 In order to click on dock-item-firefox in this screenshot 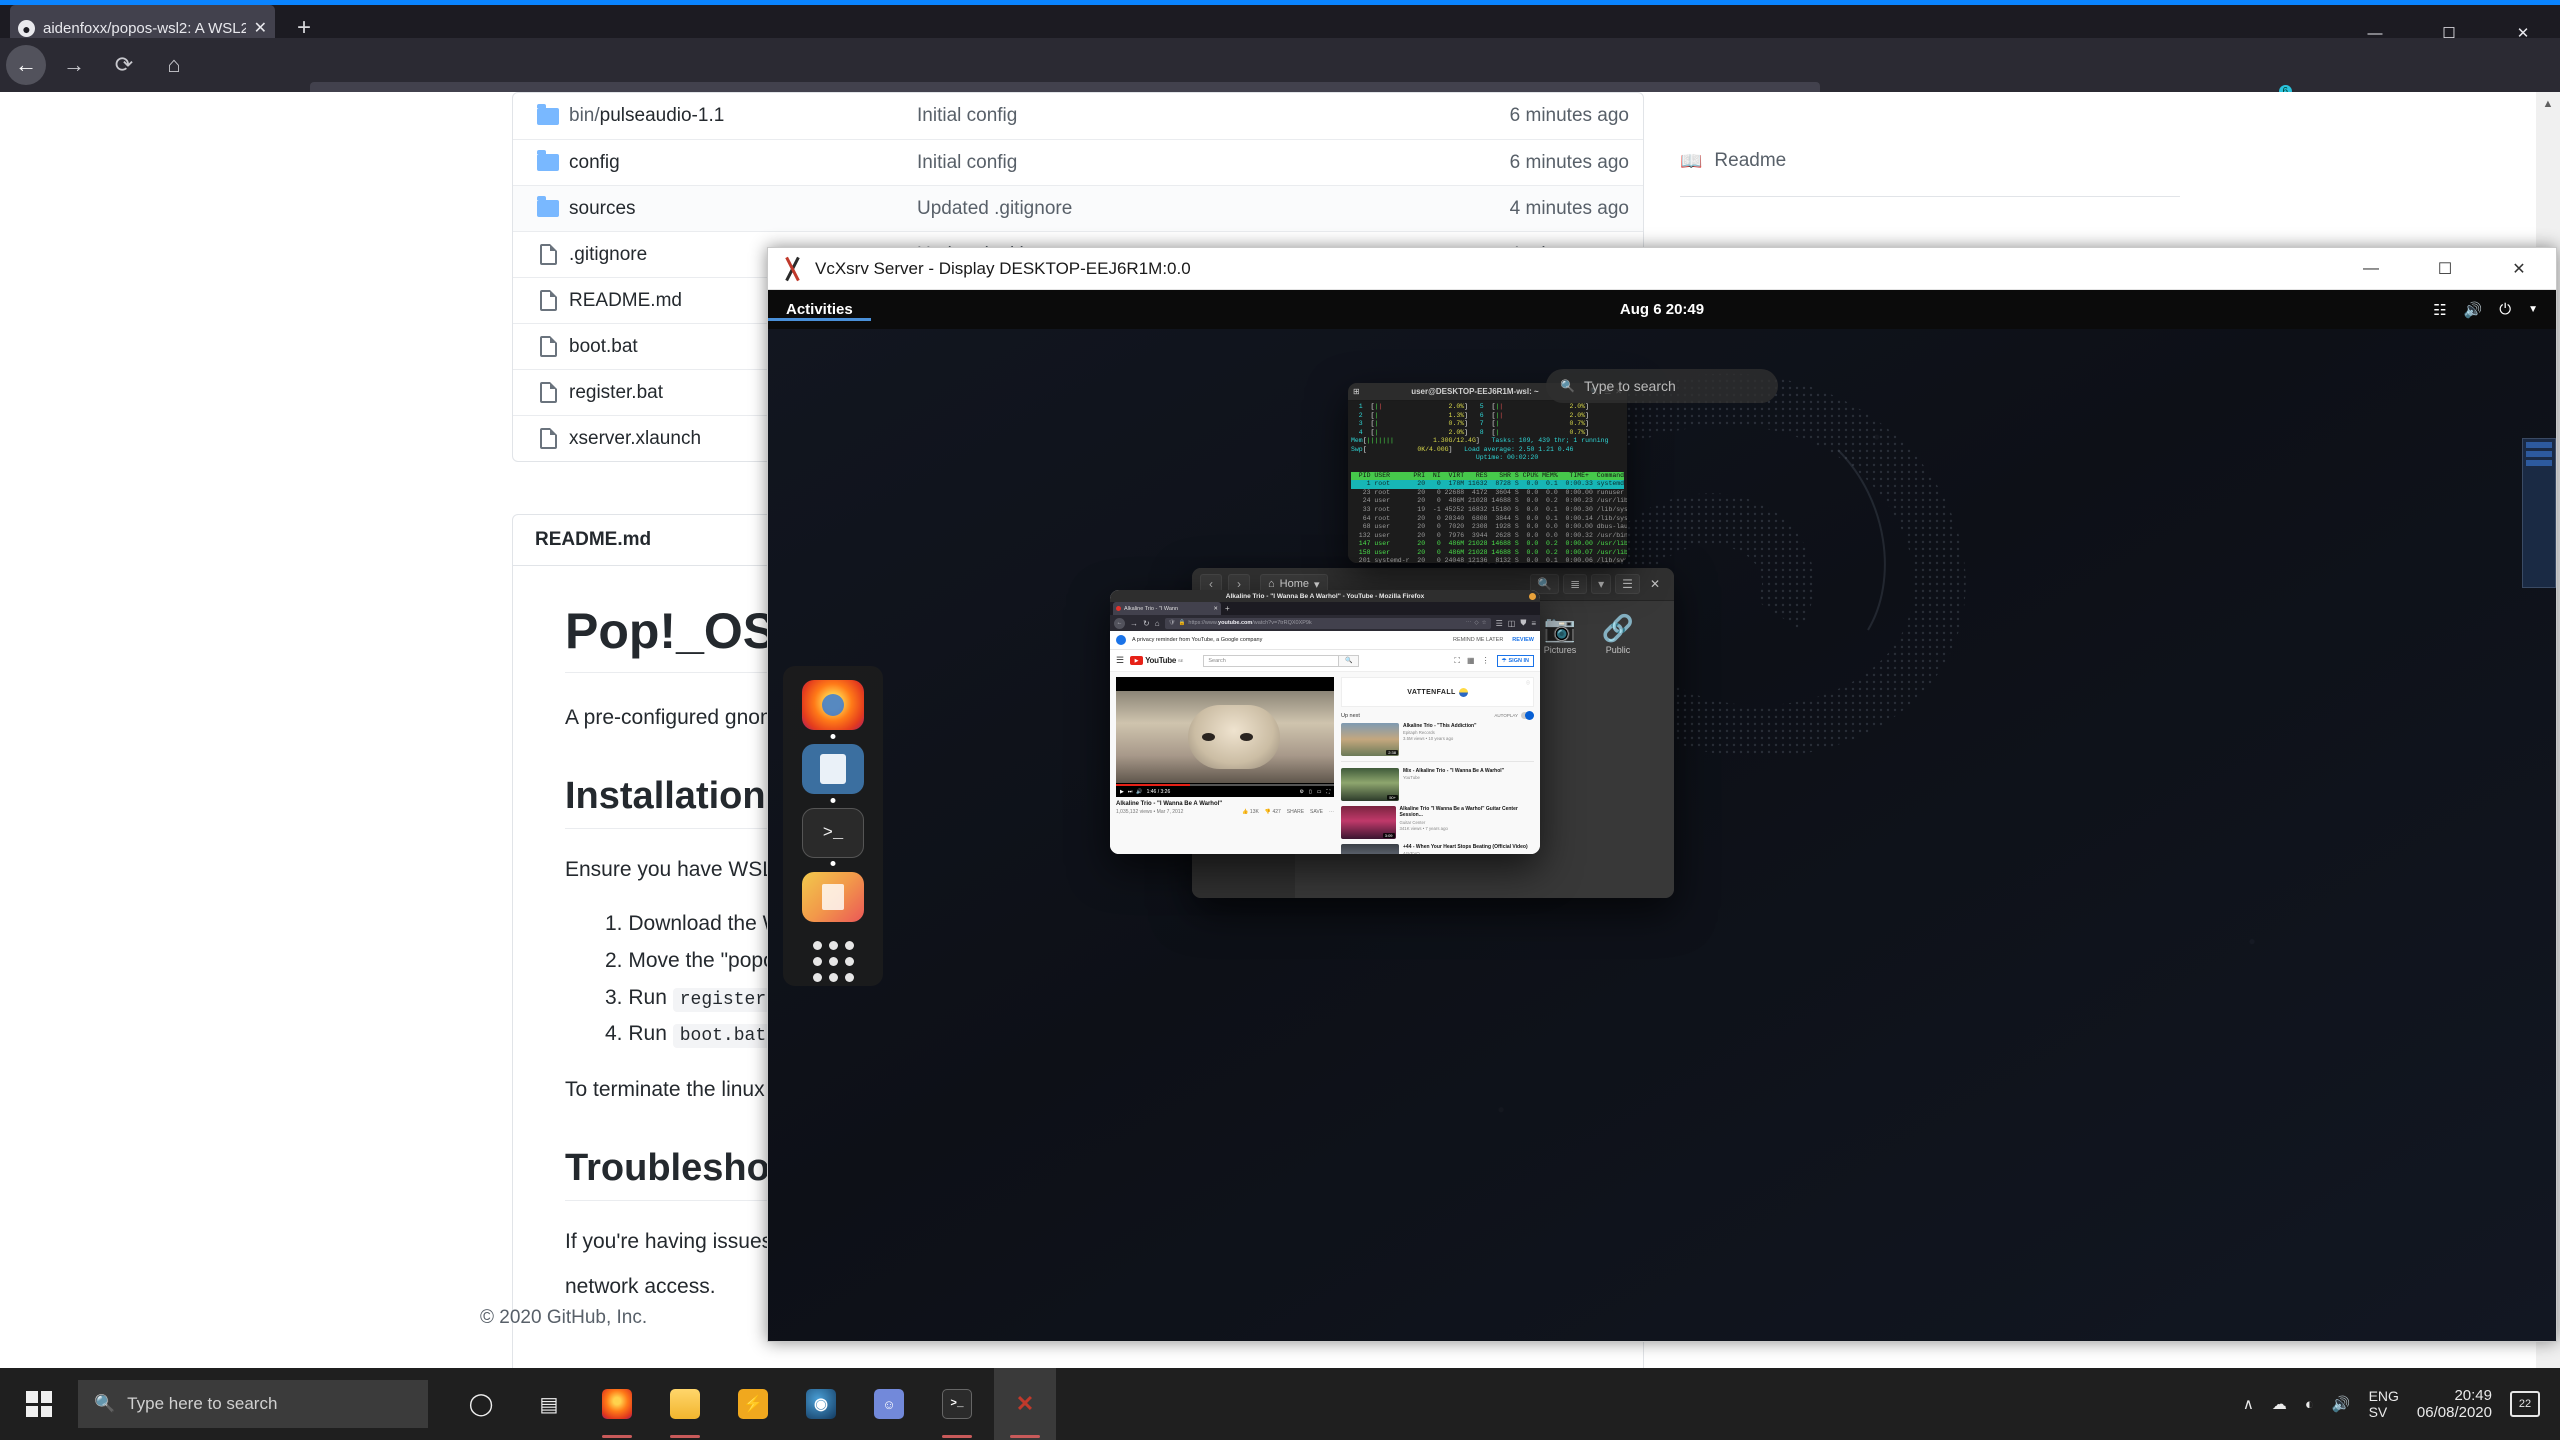, I will do `click(833, 709)`.